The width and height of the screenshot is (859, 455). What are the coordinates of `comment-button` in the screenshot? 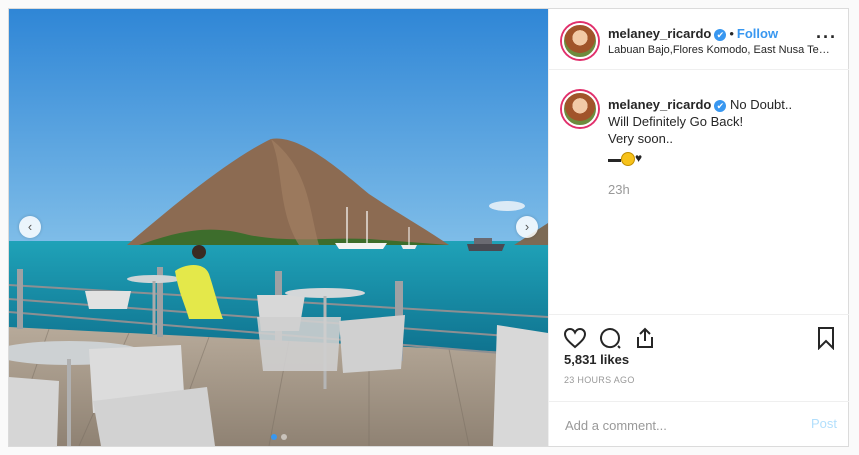 It's located at (610, 338).